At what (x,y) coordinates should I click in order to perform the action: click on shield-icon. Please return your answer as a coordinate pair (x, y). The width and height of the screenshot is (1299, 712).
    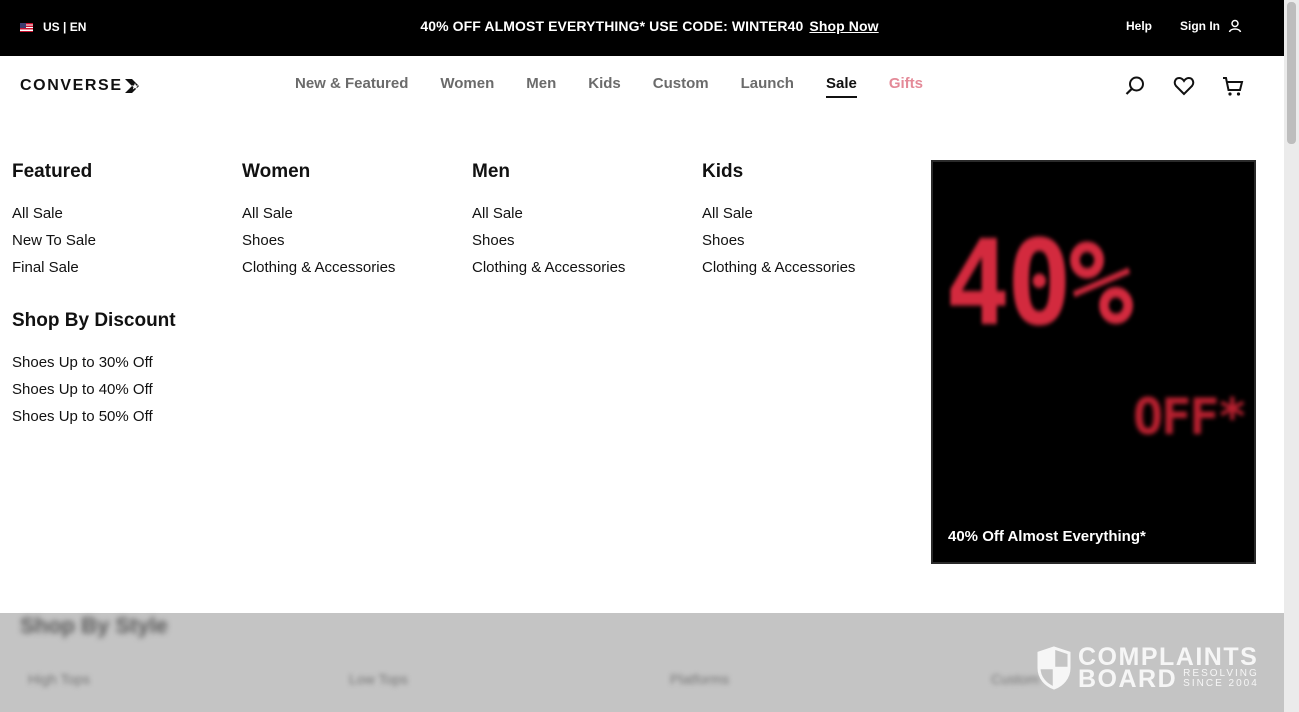
    Looking at the image, I should click on (1054, 668).